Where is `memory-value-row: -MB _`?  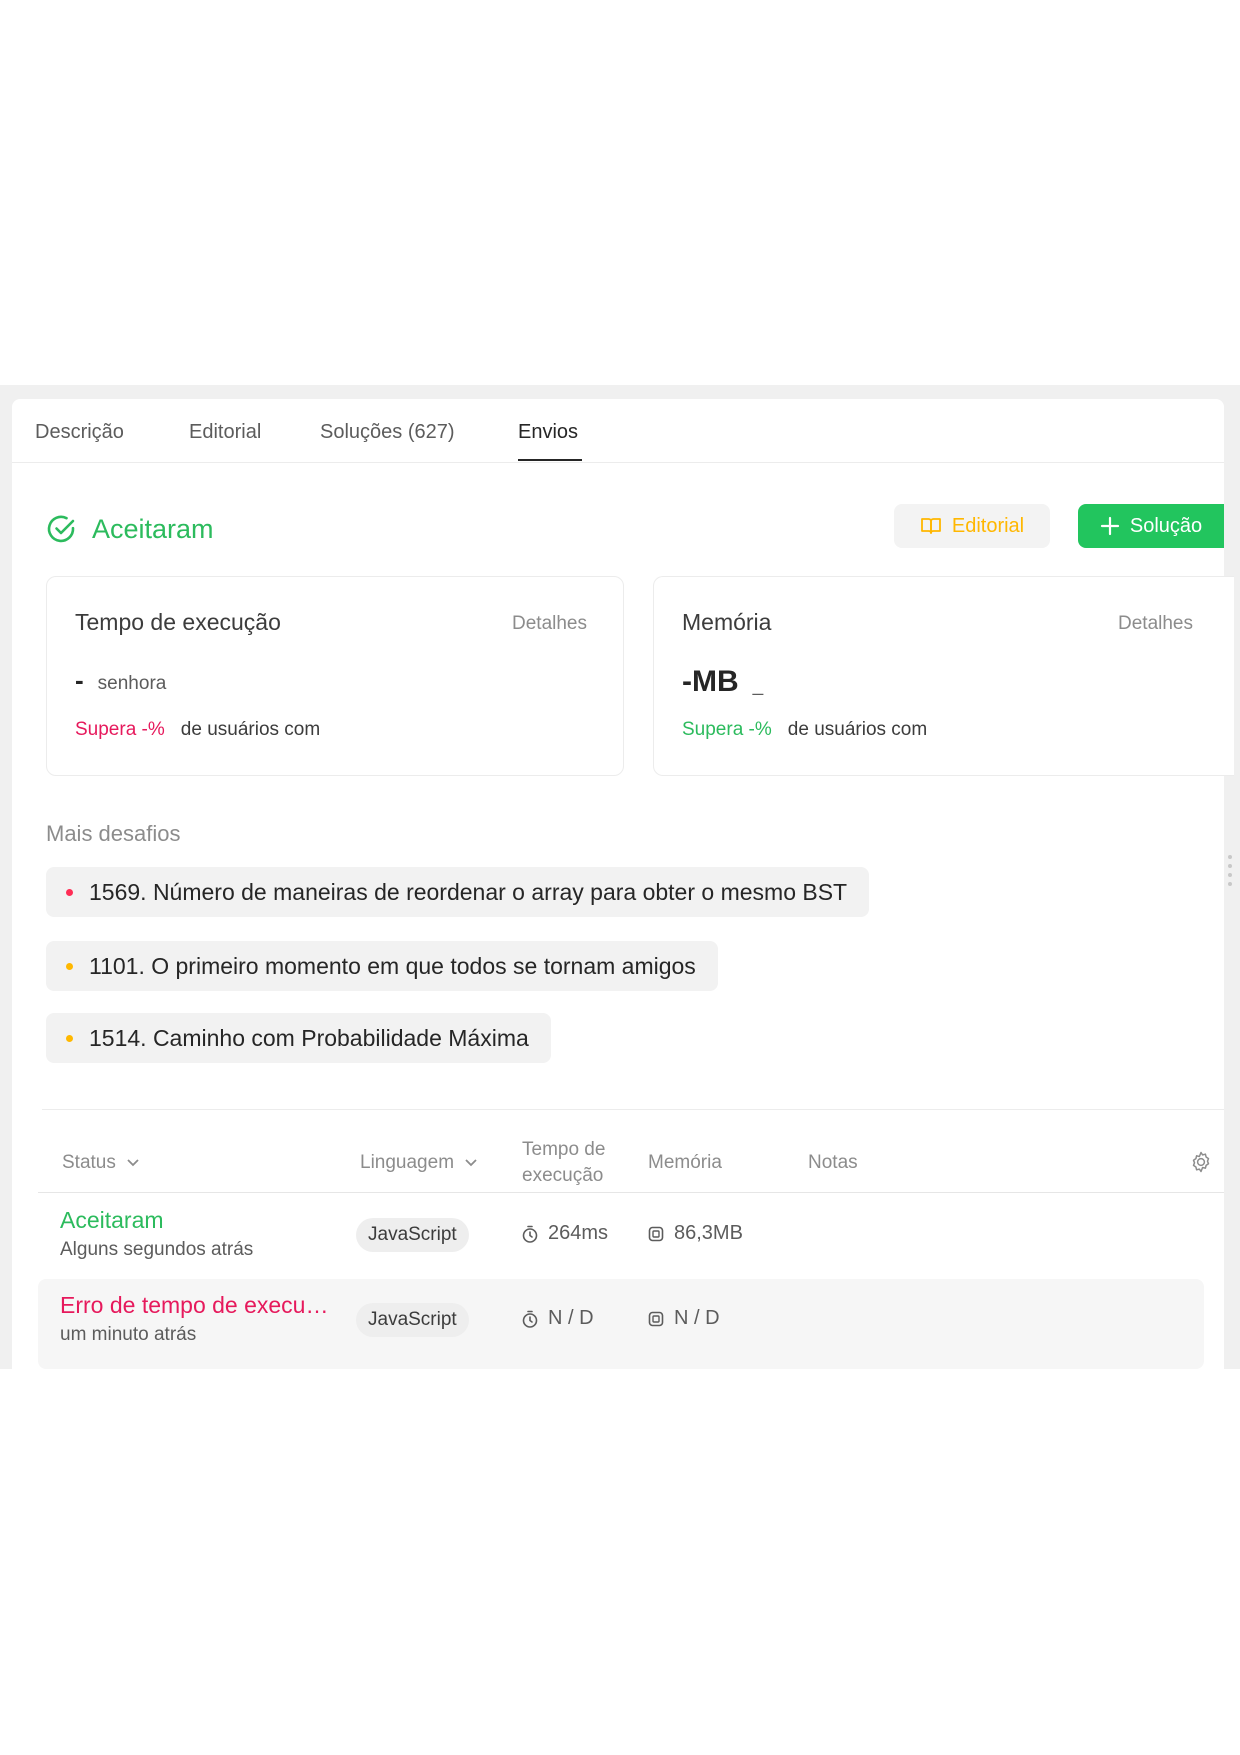
memory-value-row: -MB _ is located at coordinates (722, 682).